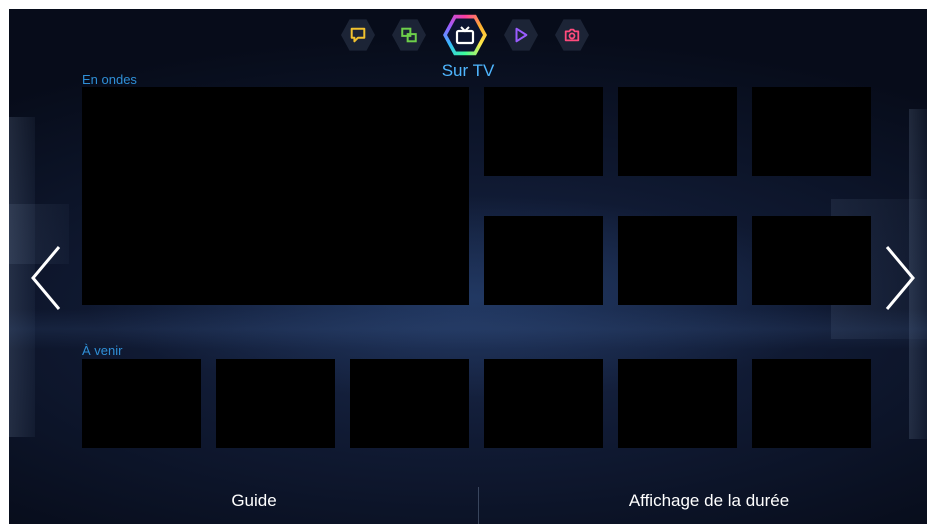 This screenshot has width=930, height=524. I want to click on on-air-label: En ondes, so click(109, 79).